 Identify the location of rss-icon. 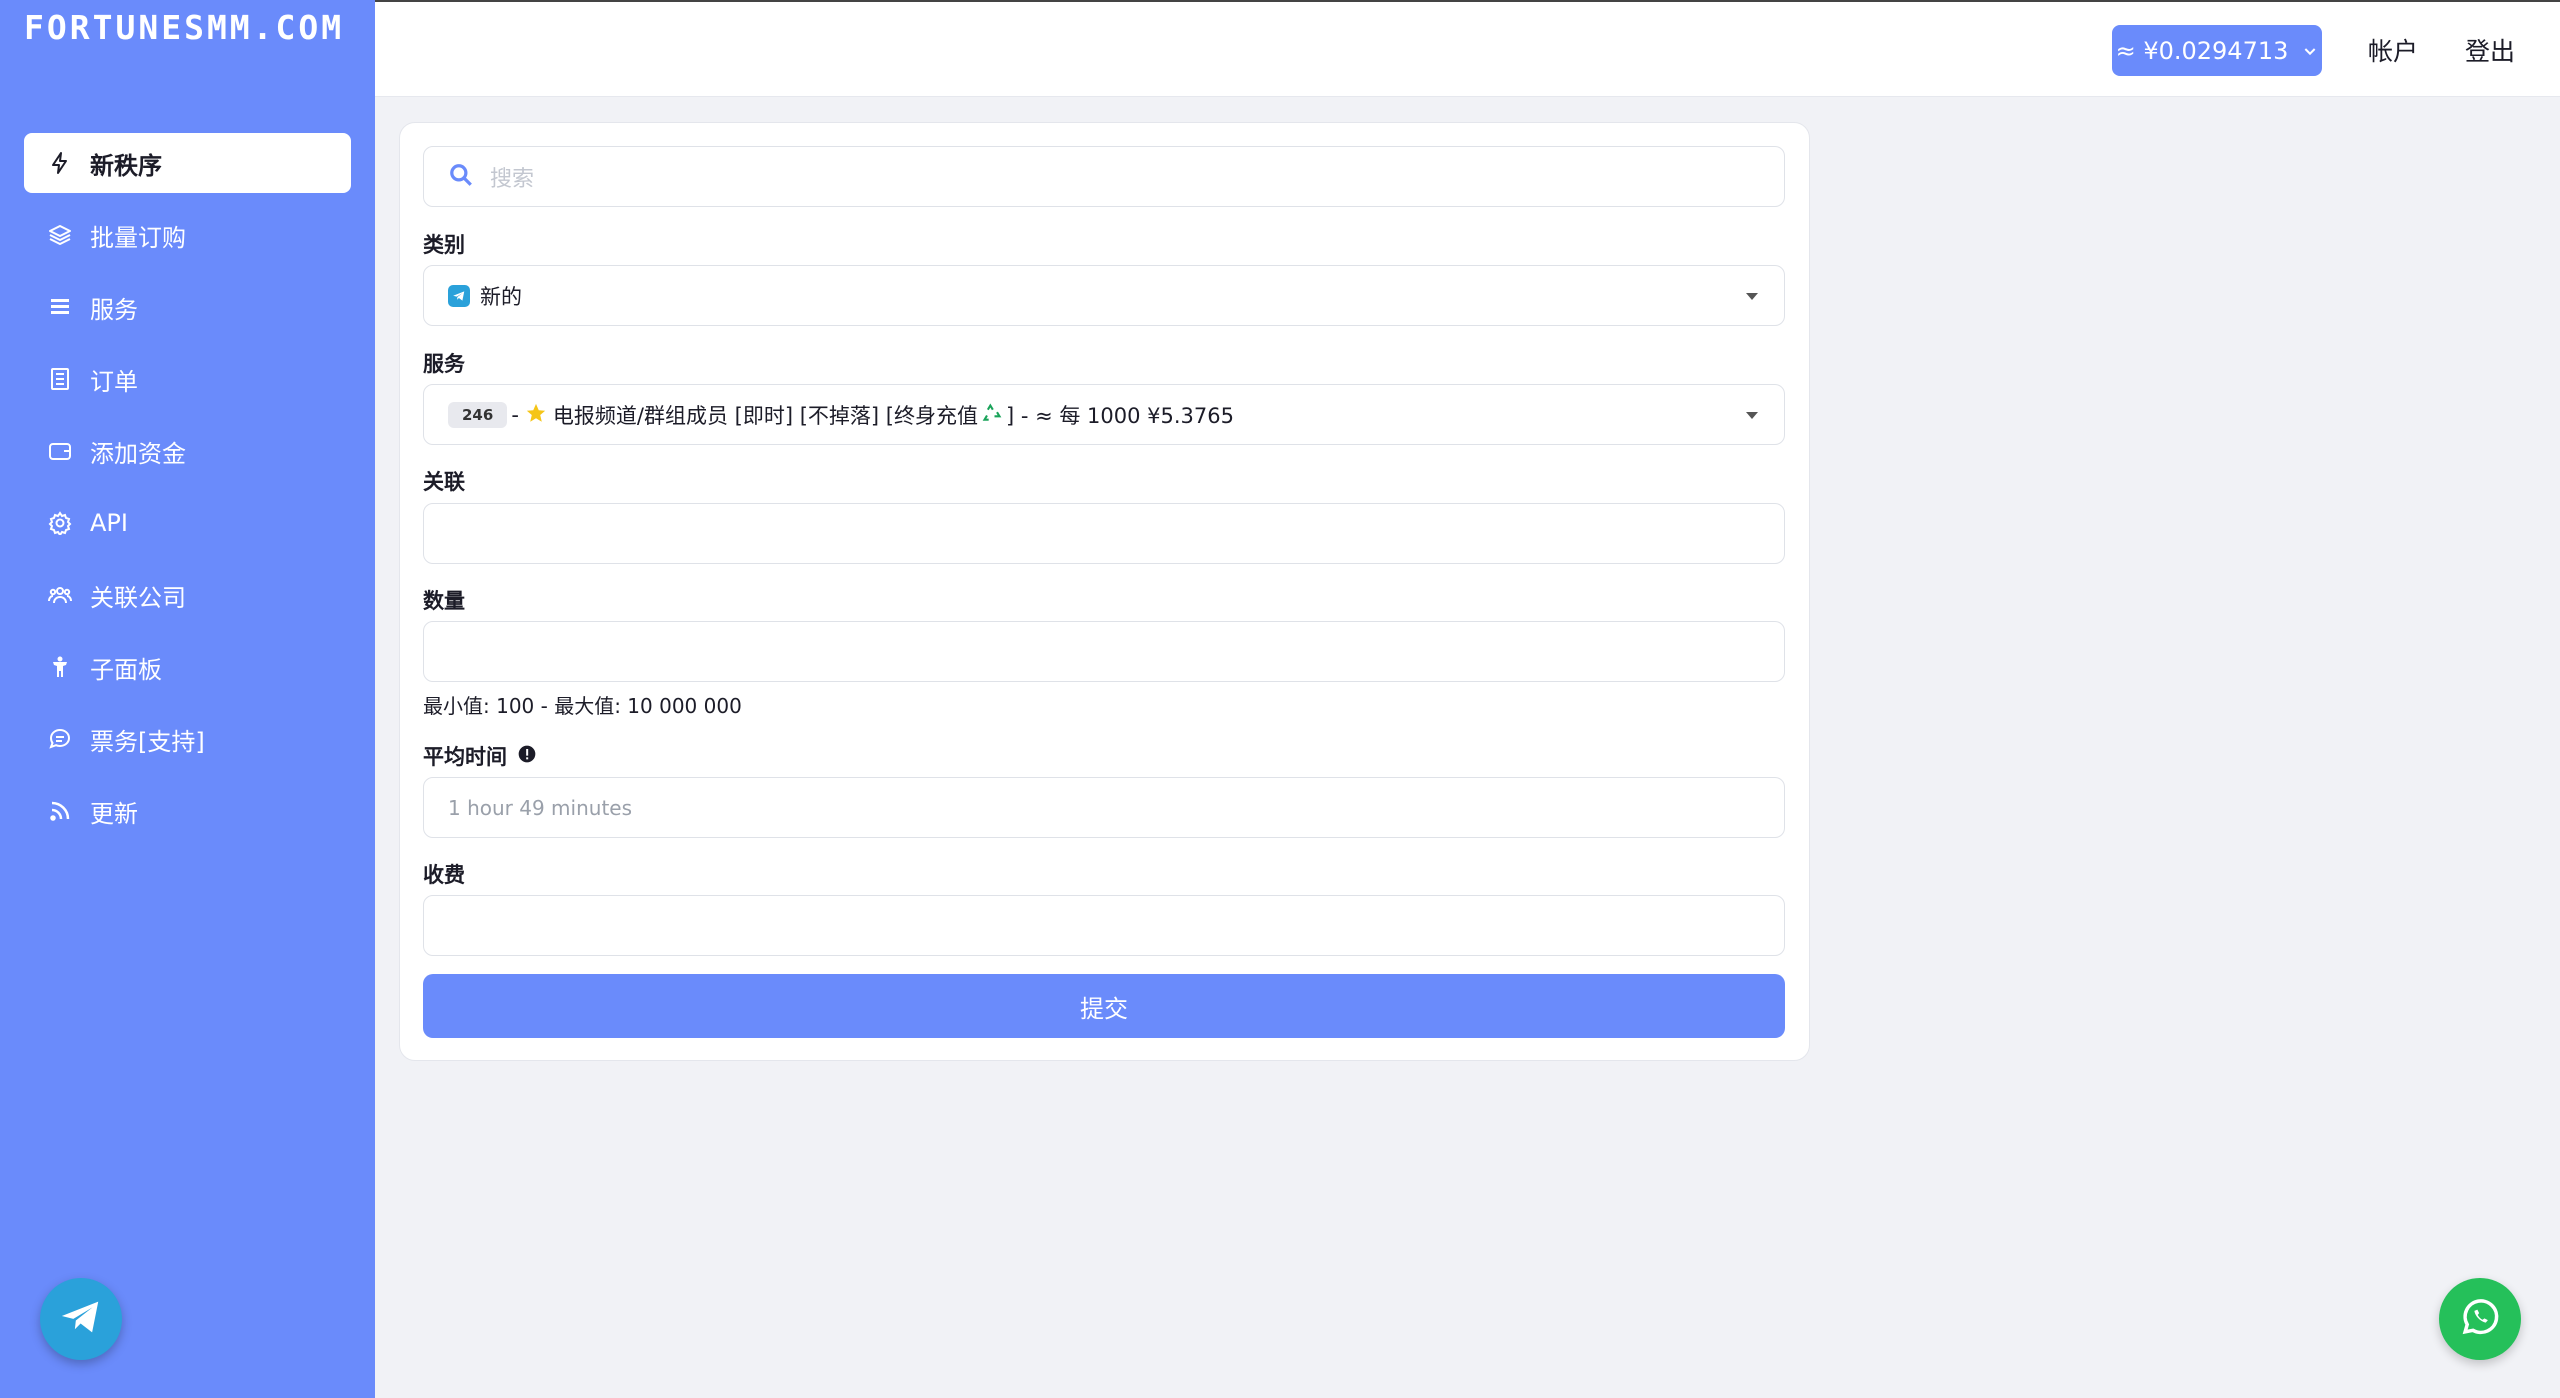
(60, 811).